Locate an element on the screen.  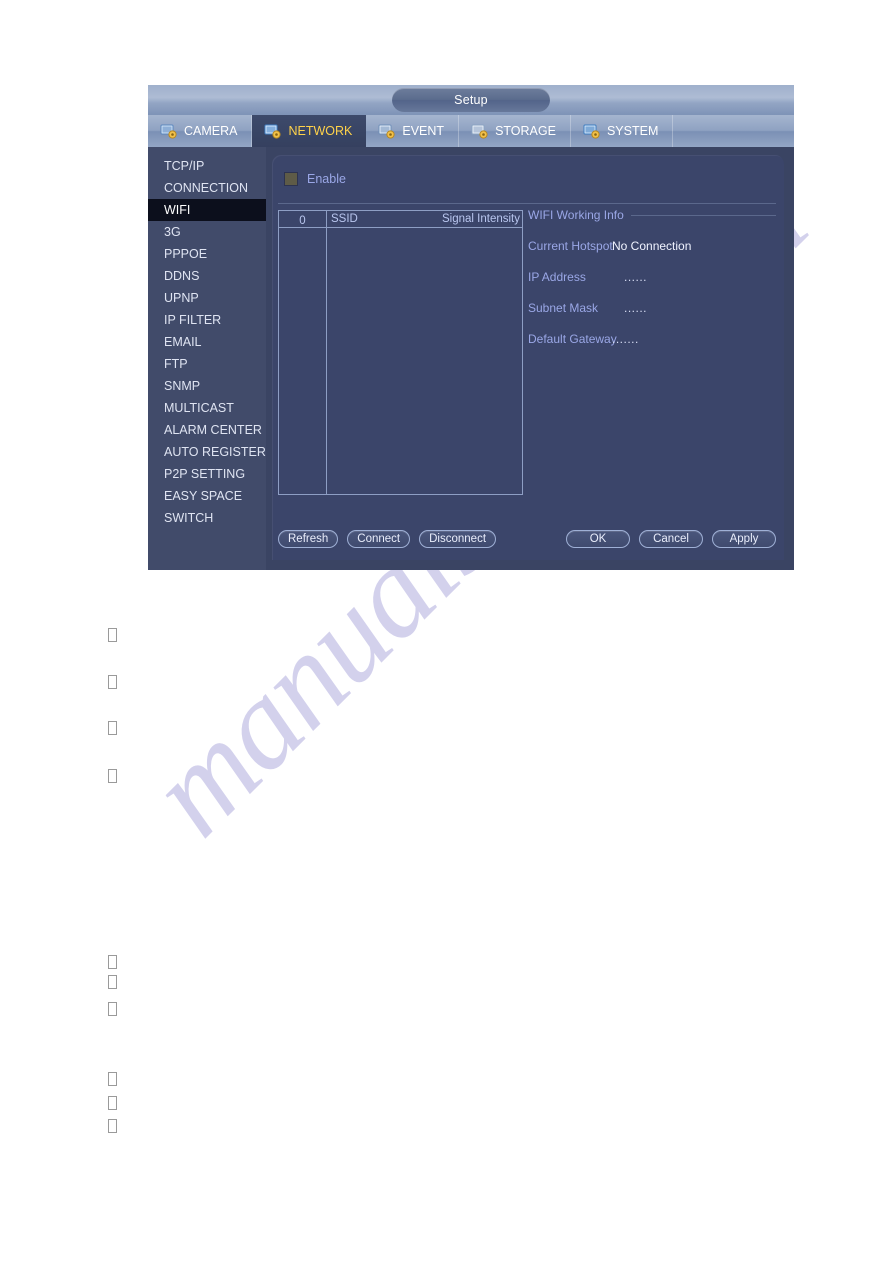
wifi-info-title: WIFI Working Info is located at coordinates (576, 215).